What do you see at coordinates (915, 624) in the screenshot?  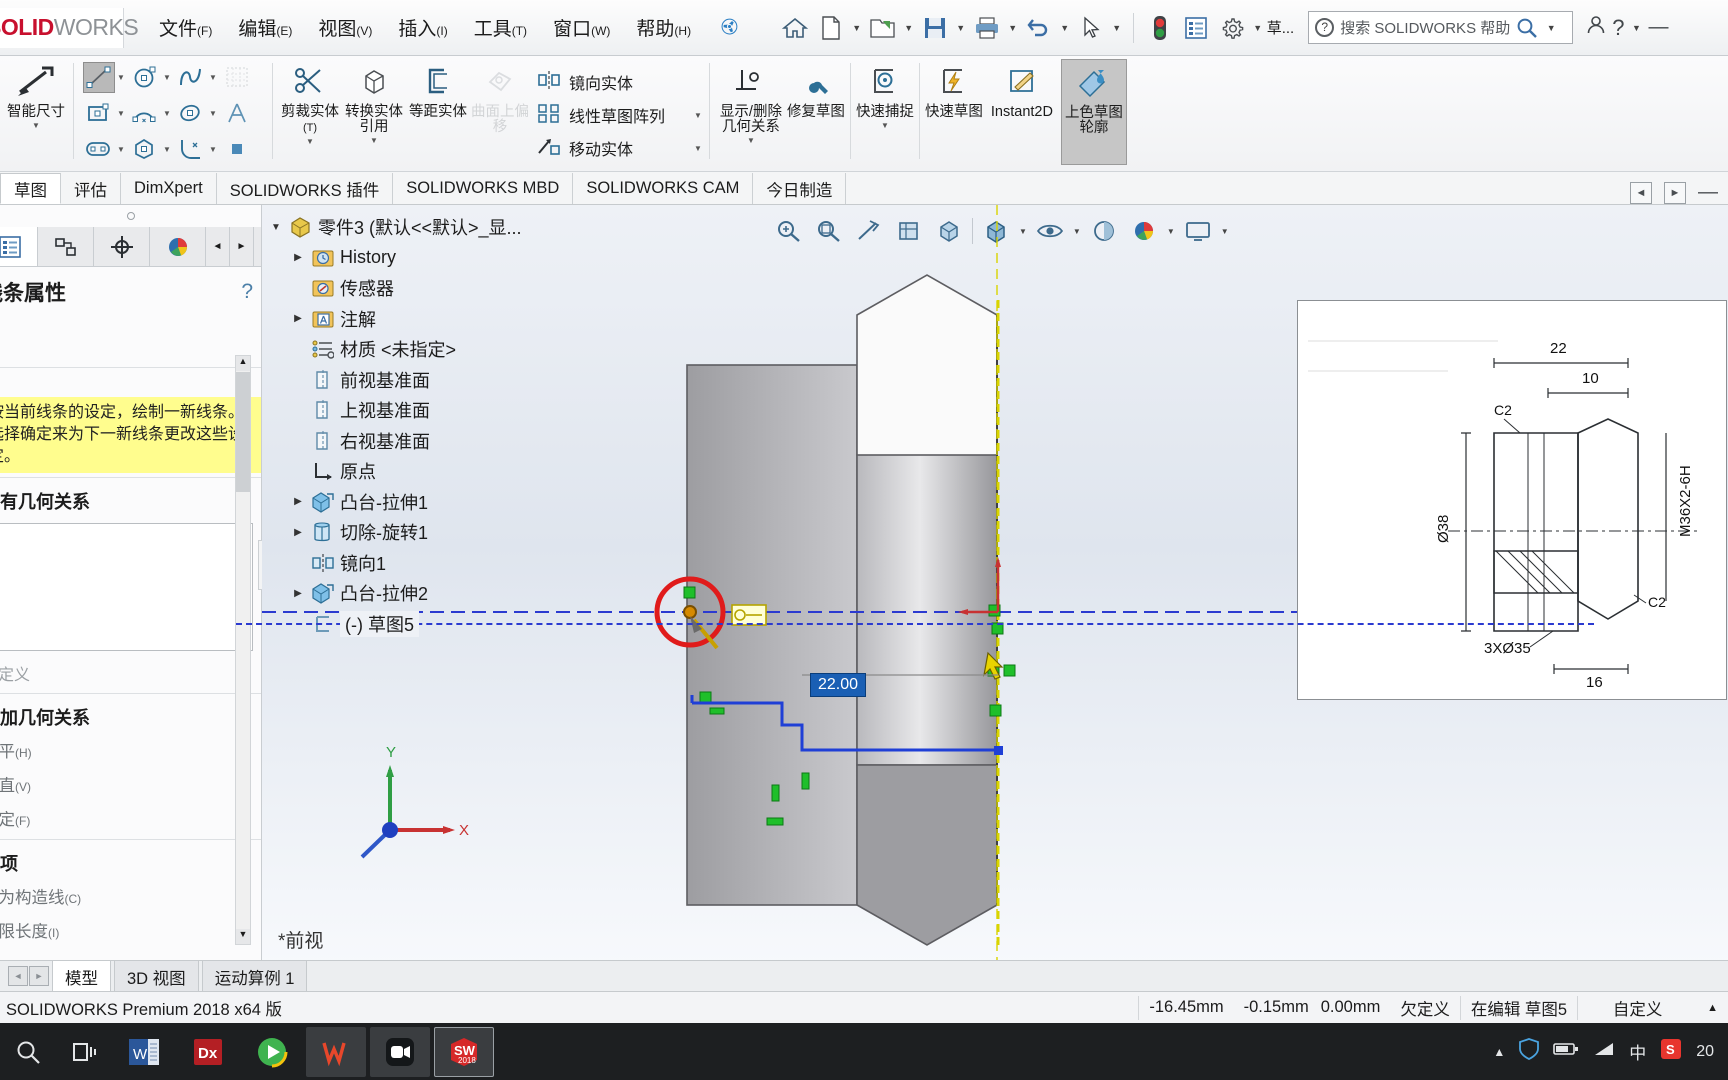 I see `tree-item: (-) 草图5` at bounding box center [915, 624].